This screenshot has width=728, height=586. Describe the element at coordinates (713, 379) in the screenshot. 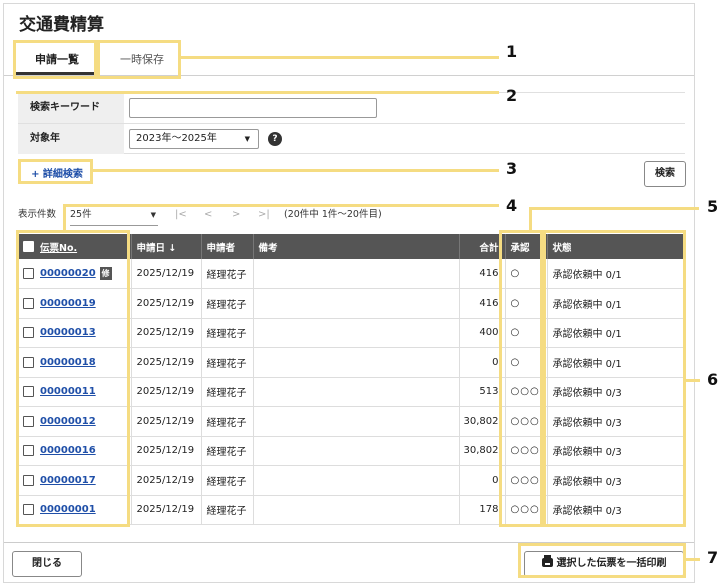

I see `annotation-6: 6` at that location.